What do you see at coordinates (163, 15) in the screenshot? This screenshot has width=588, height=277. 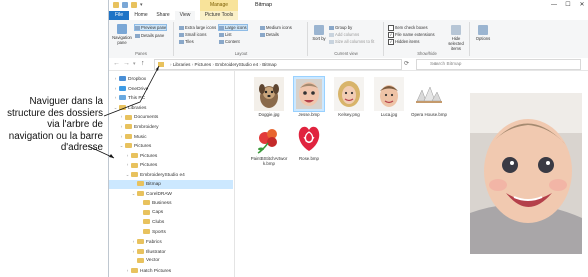 I see `tab-share: Share` at bounding box center [163, 15].